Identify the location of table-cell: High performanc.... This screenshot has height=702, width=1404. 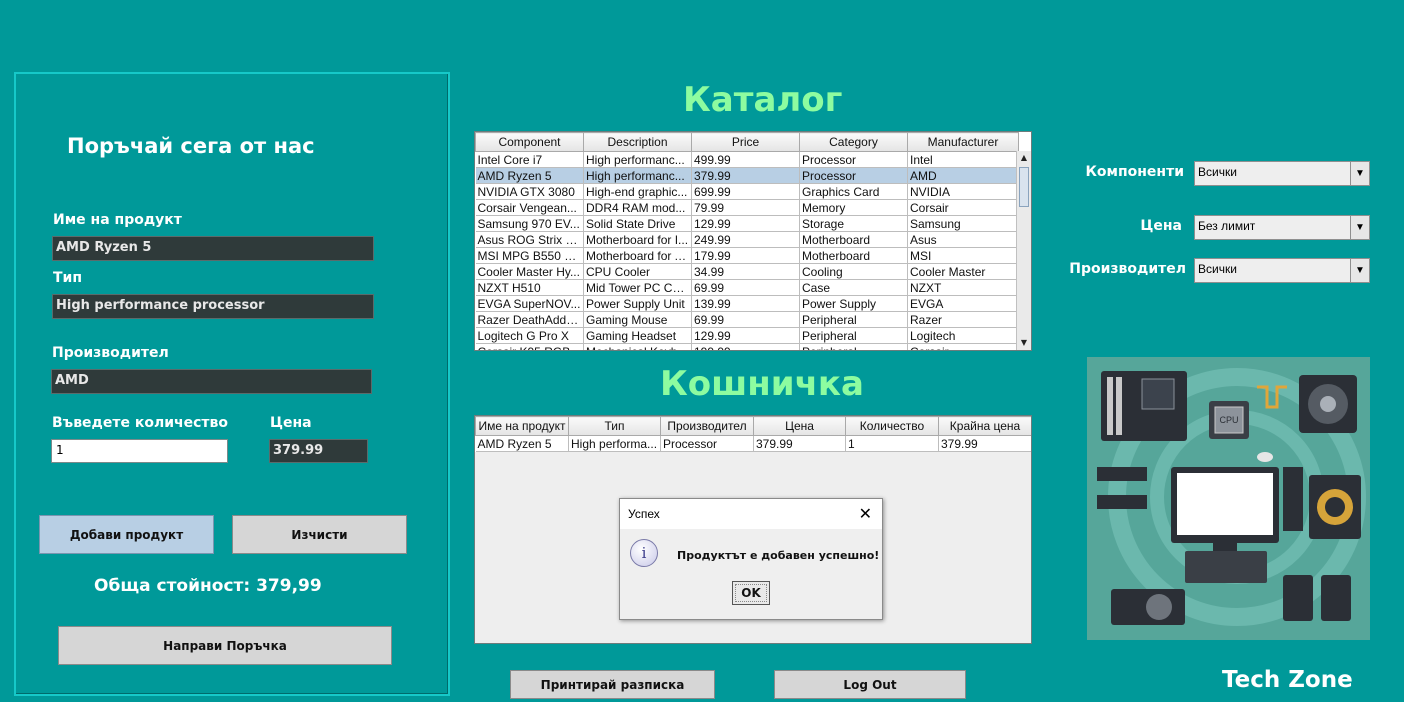
(637, 159).